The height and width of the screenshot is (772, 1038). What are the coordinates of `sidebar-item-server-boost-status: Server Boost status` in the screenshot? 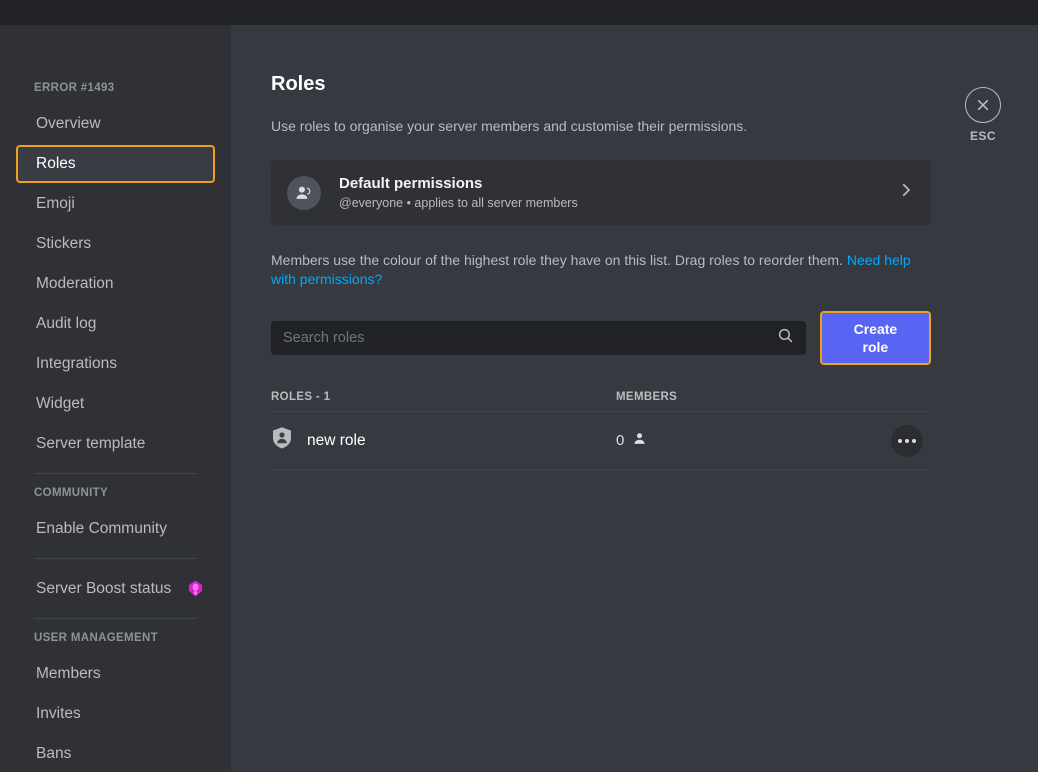 It's located at (115, 589).